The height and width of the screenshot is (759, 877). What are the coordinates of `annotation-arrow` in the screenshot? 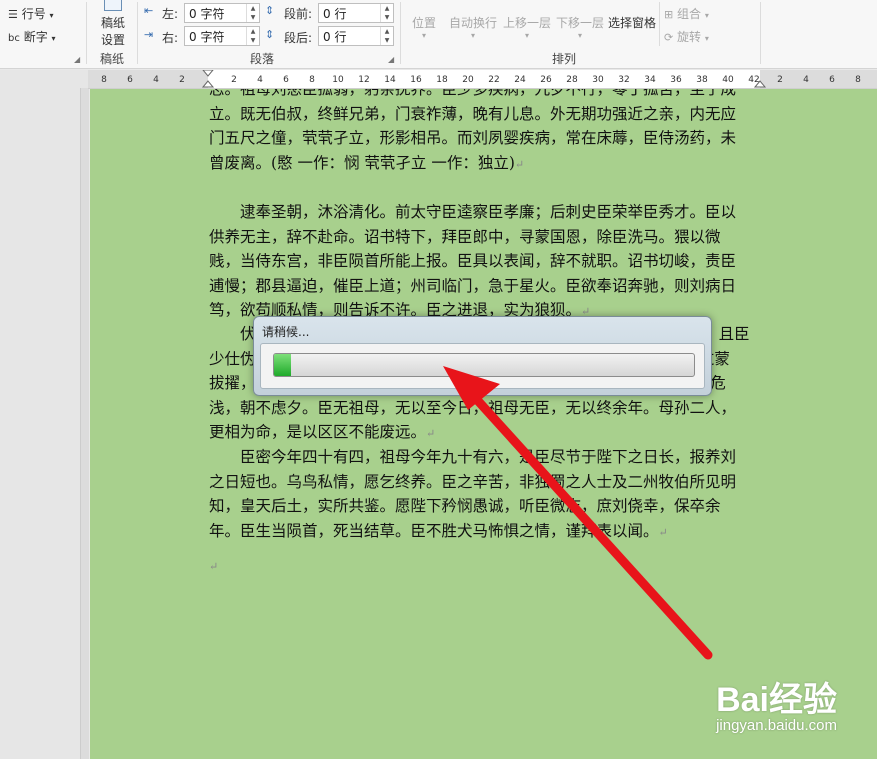 It's located at (578, 513).